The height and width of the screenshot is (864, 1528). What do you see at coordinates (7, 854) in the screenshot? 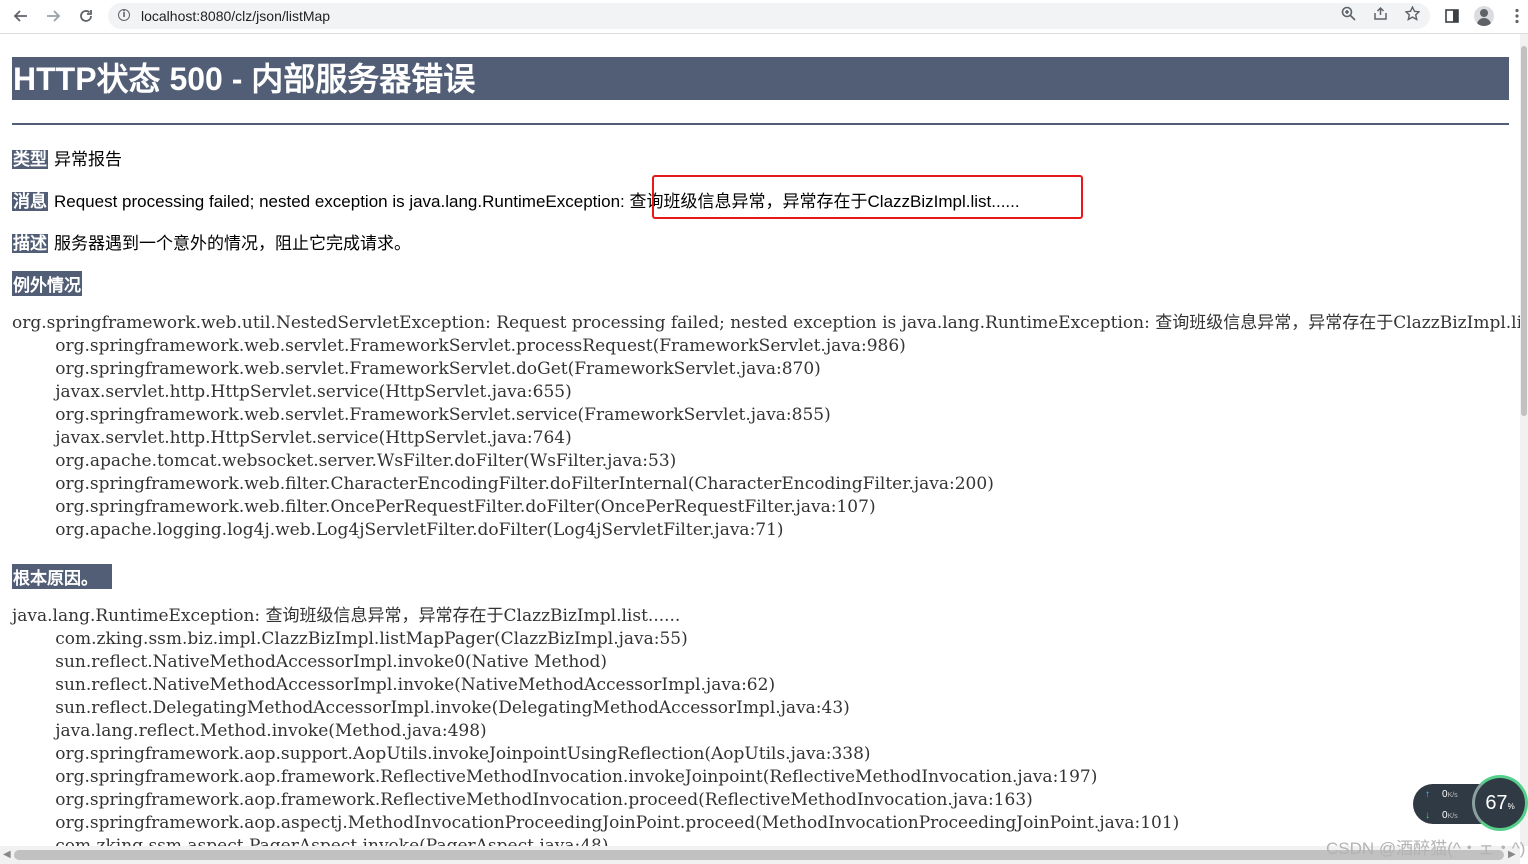
I see `scroll-left-icon: ◀` at bounding box center [7, 854].